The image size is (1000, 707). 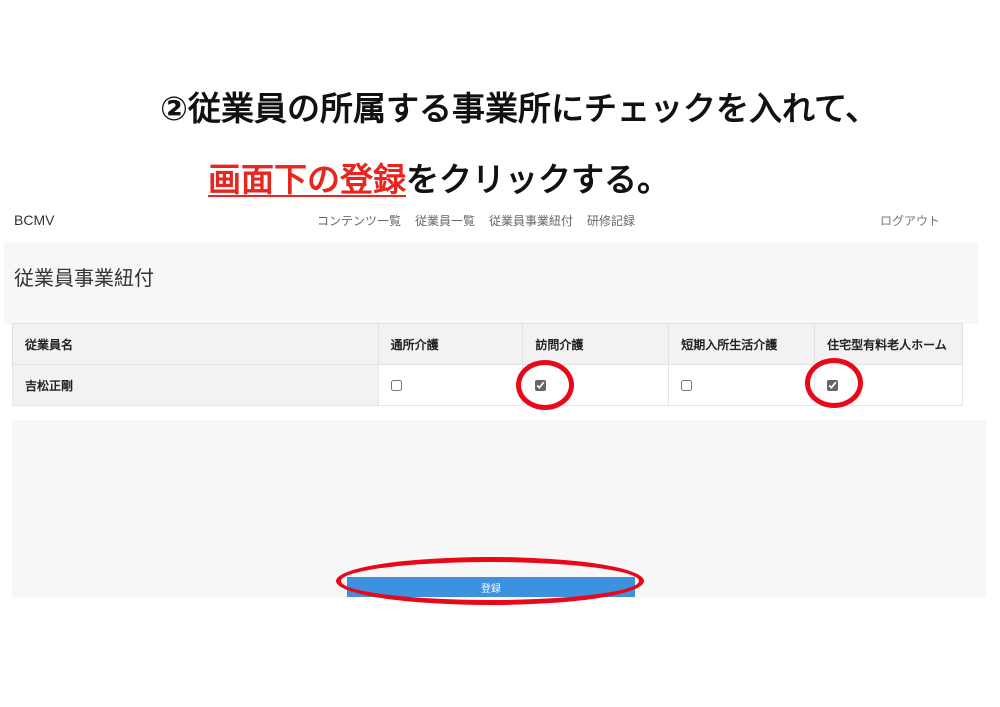 What do you see at coordinates (34, 220) in the screenshot?
I see `brand-logo: BCMV` at bounding box center [34, 220].